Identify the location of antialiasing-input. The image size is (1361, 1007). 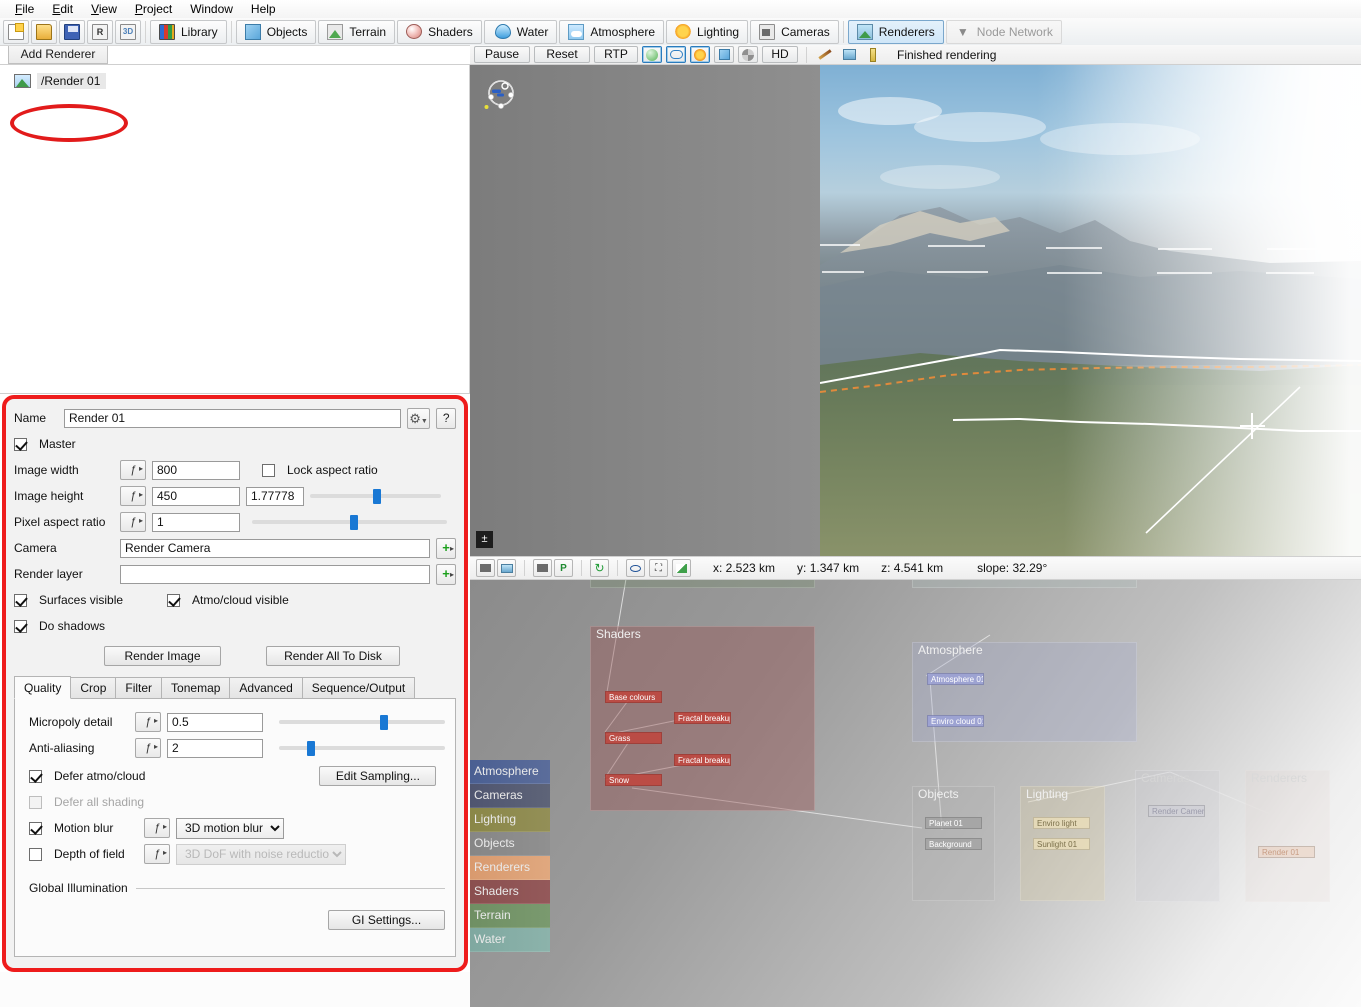
(215, 748).